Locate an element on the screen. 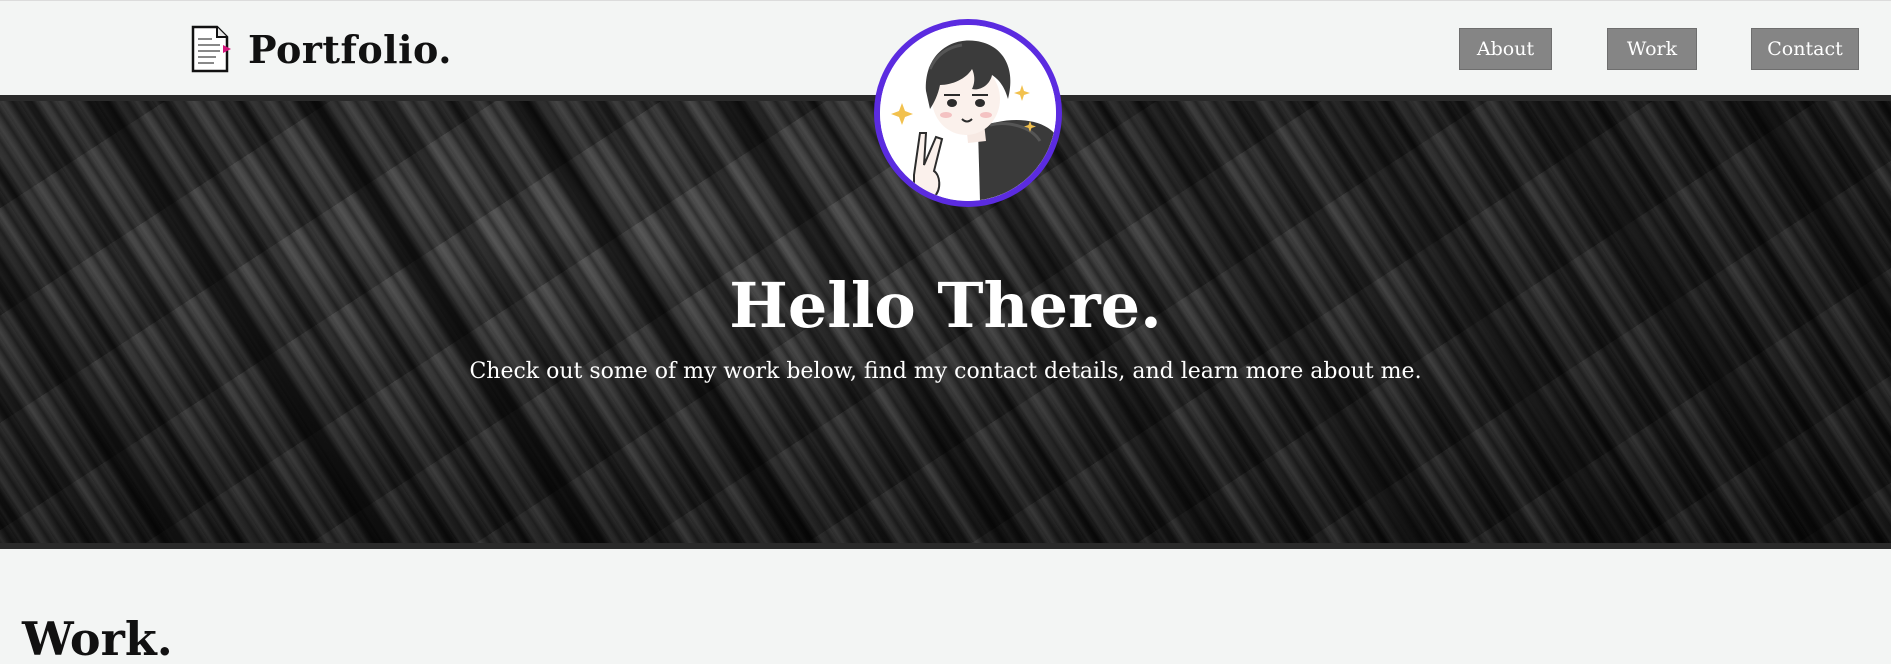  avatar-illustration-icon is located at coordinates (968, 113).